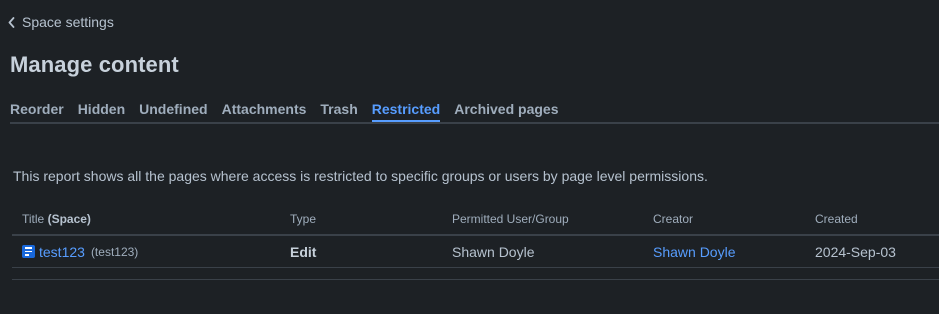 Image resolution: width=939 pixels, height=314 pixels. I want to click on tab-undefined: Undefined, so click(173, 111).